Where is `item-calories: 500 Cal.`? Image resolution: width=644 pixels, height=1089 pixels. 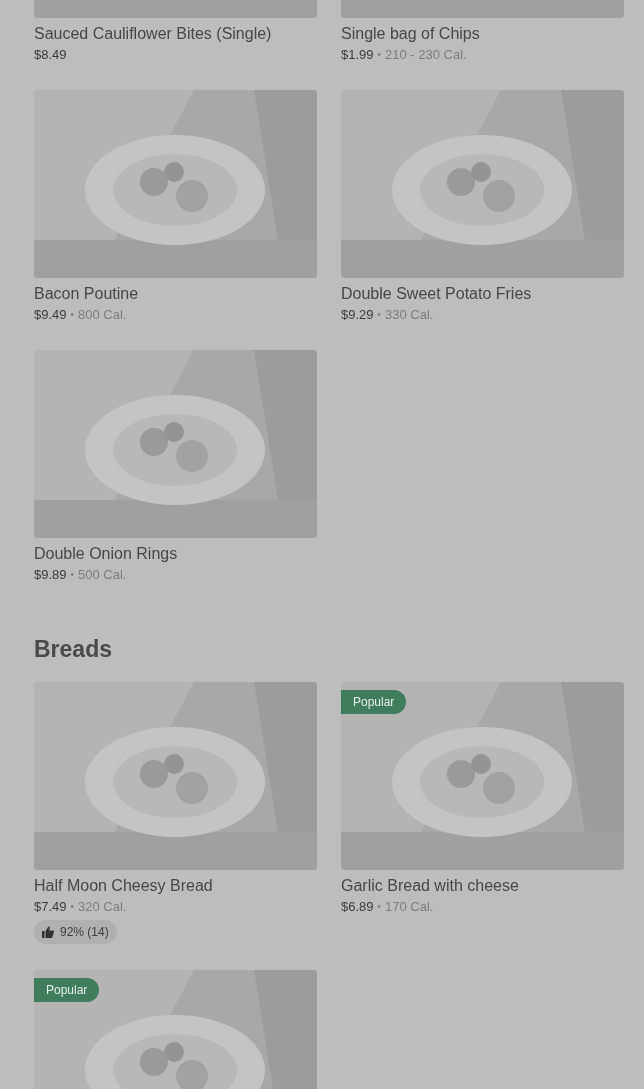
item-calories: 500 Cal. is located at coordinates (102, 575).